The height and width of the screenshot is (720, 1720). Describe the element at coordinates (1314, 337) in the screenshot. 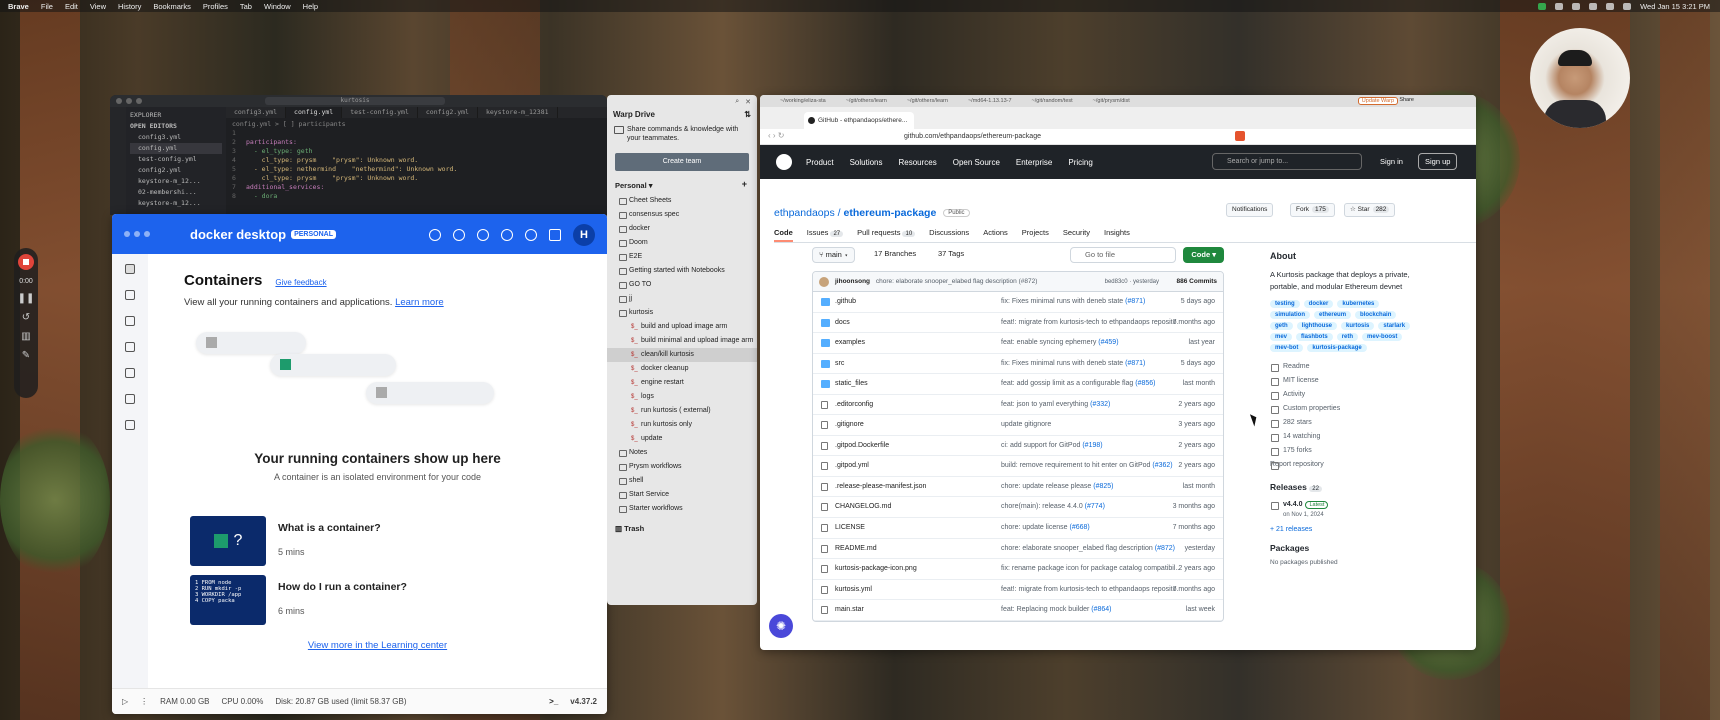

I see `topic-tag: flashbots` at that location.